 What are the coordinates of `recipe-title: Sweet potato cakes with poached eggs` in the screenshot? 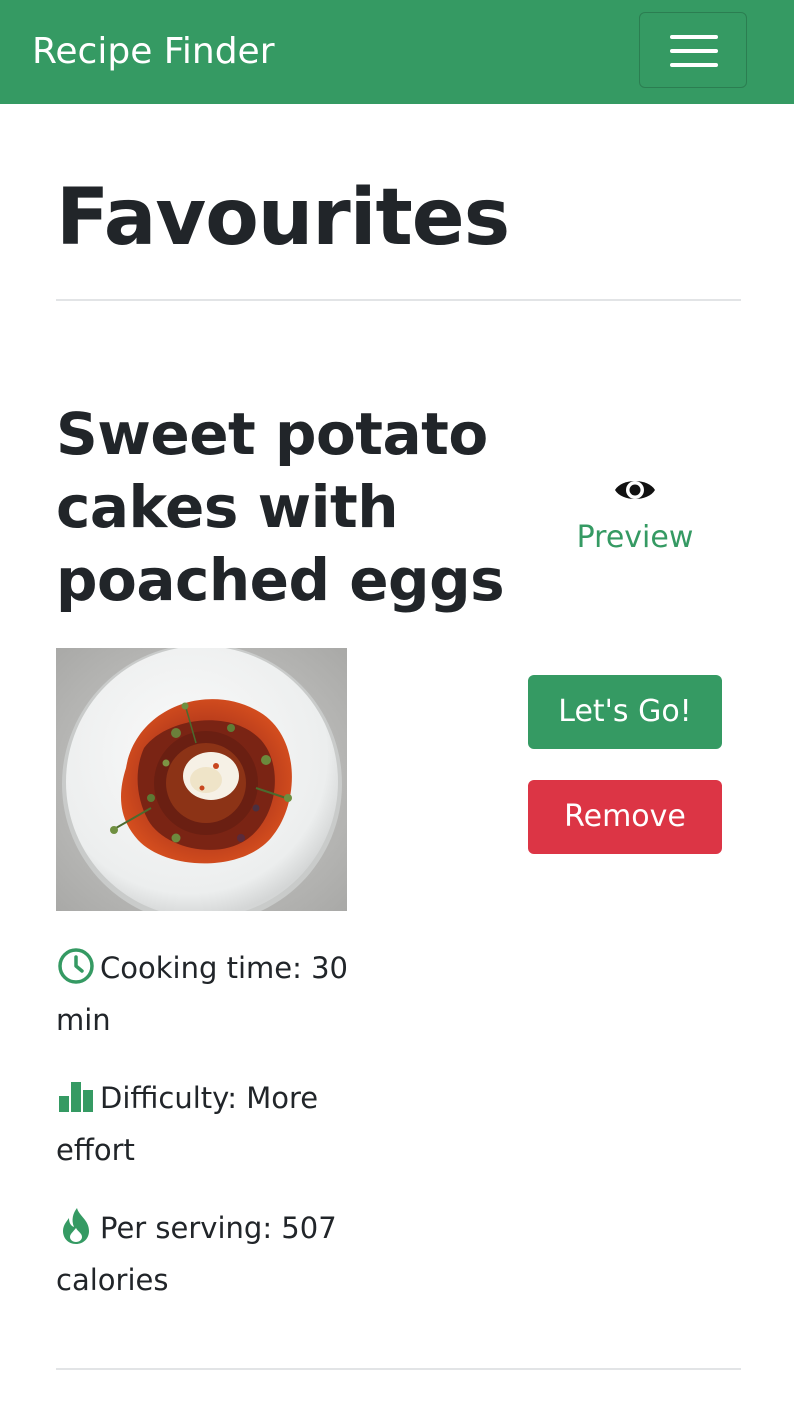 It's located at (280, 507).